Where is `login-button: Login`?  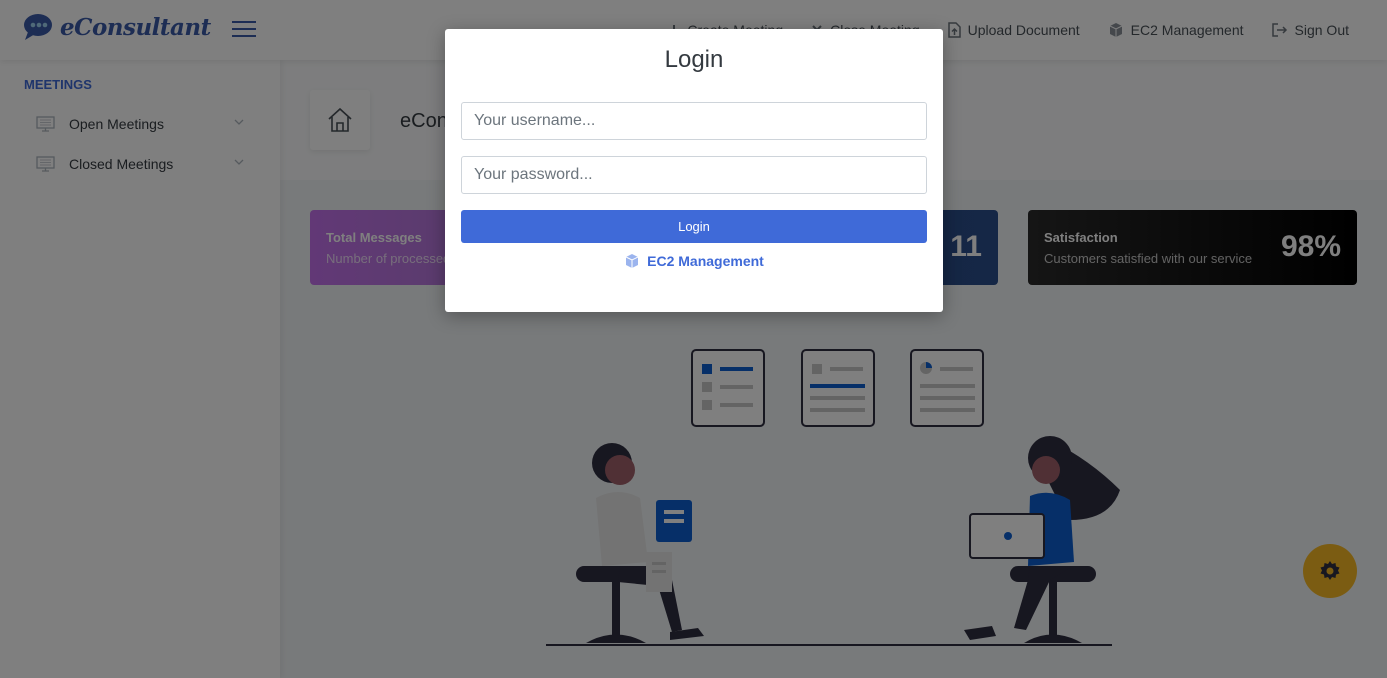
login-button: Login is located at coordinates (694, 226).